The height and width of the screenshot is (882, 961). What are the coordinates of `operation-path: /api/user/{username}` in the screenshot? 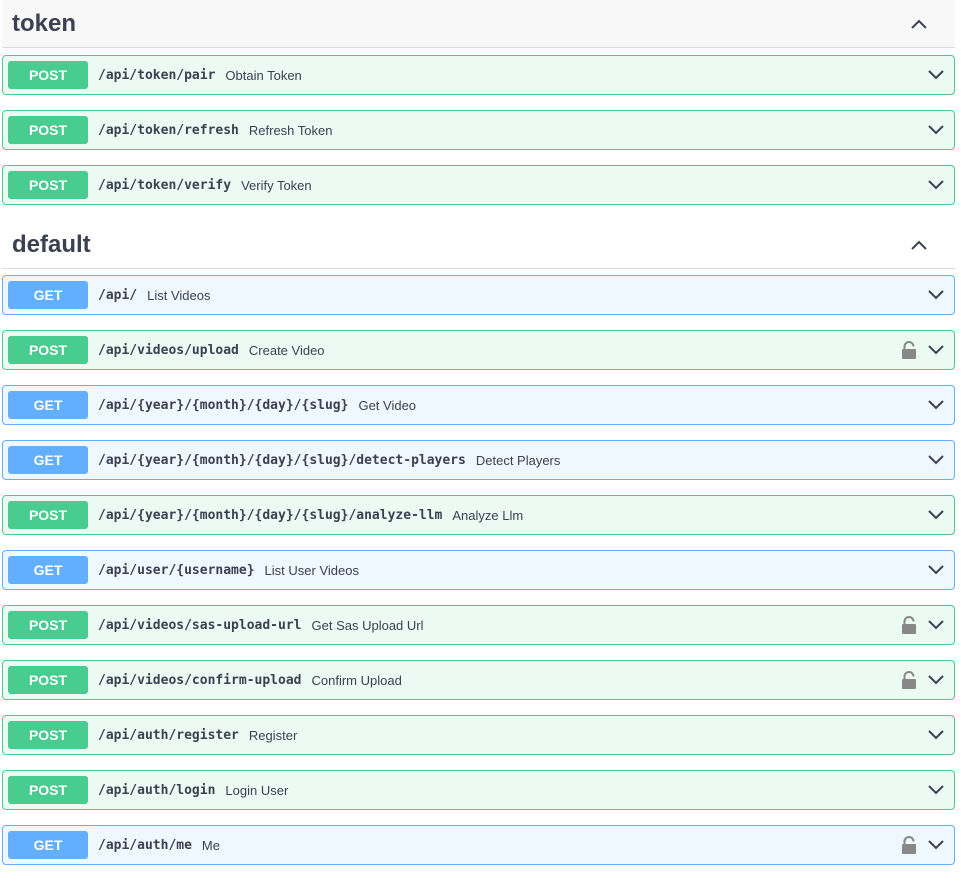 It's located at (176, 570).